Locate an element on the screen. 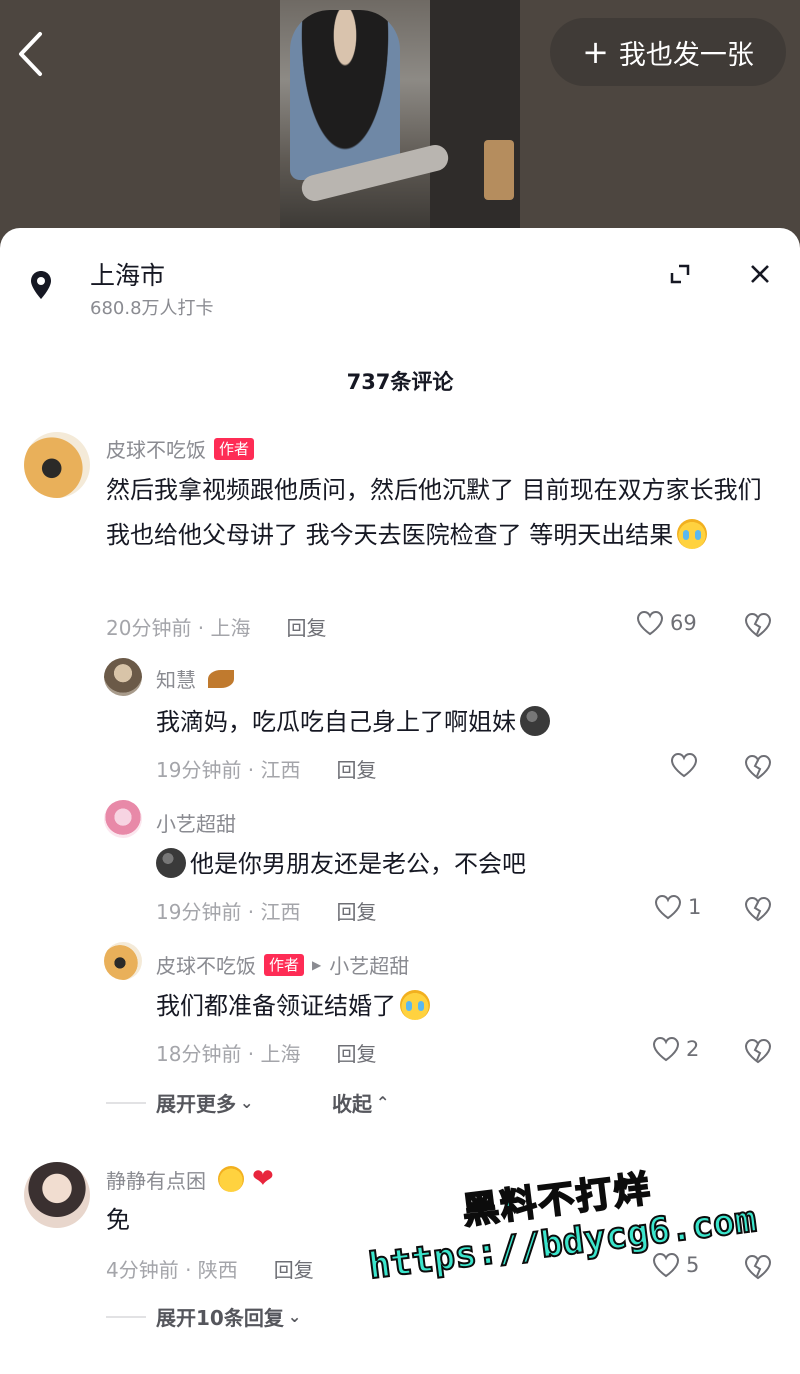  like-button: 5 is located at coordinates (675, 1265).